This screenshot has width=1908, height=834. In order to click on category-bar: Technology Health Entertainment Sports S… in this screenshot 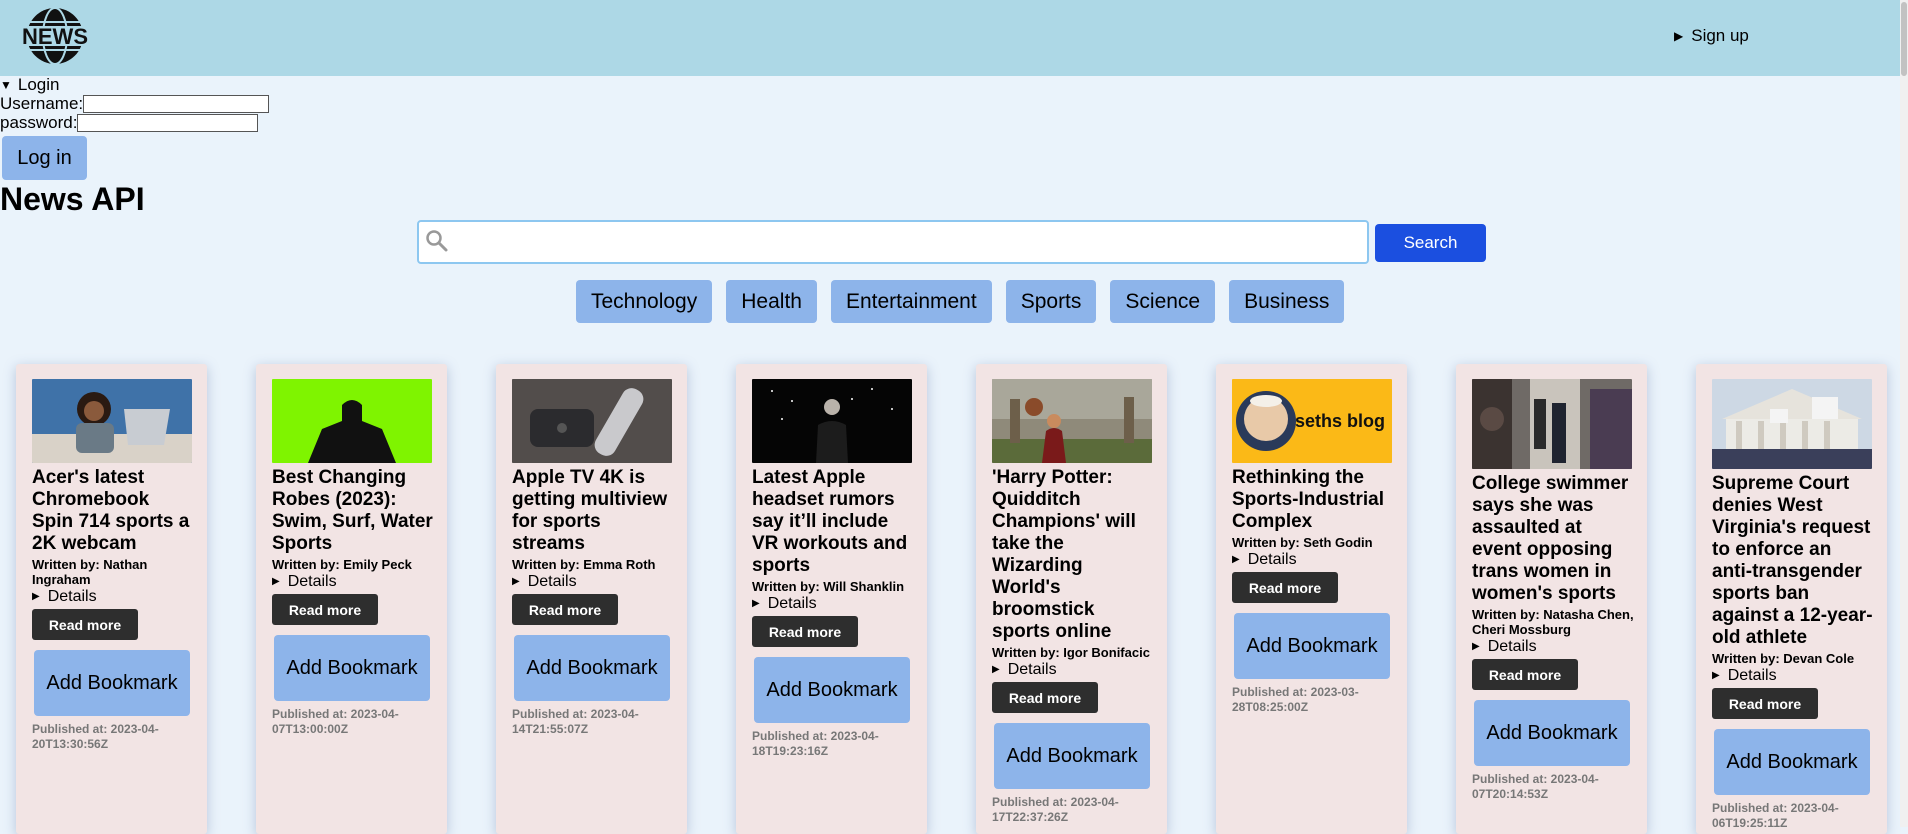, I will do `click(960, 301)`.